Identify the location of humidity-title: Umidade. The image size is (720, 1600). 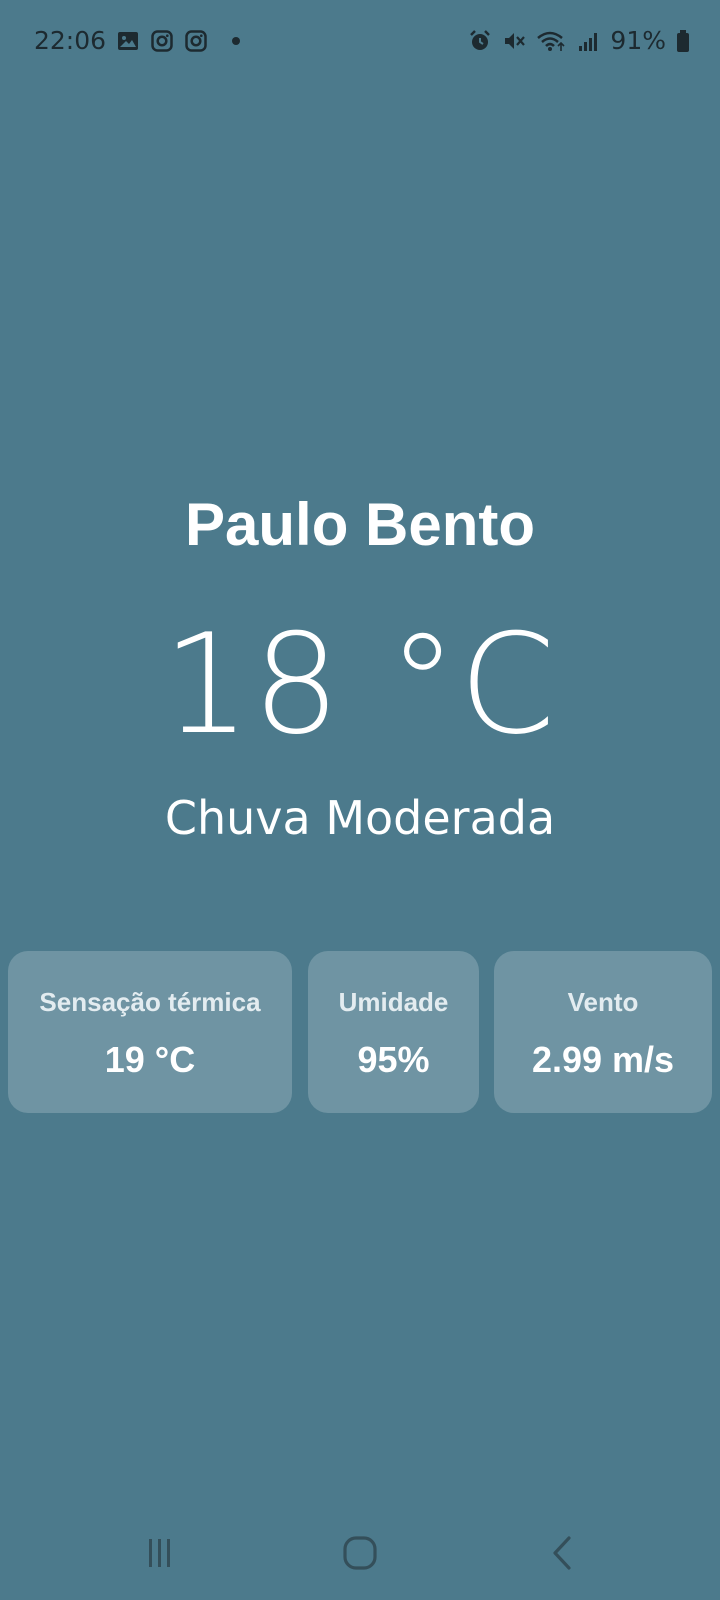
(393, 1002).